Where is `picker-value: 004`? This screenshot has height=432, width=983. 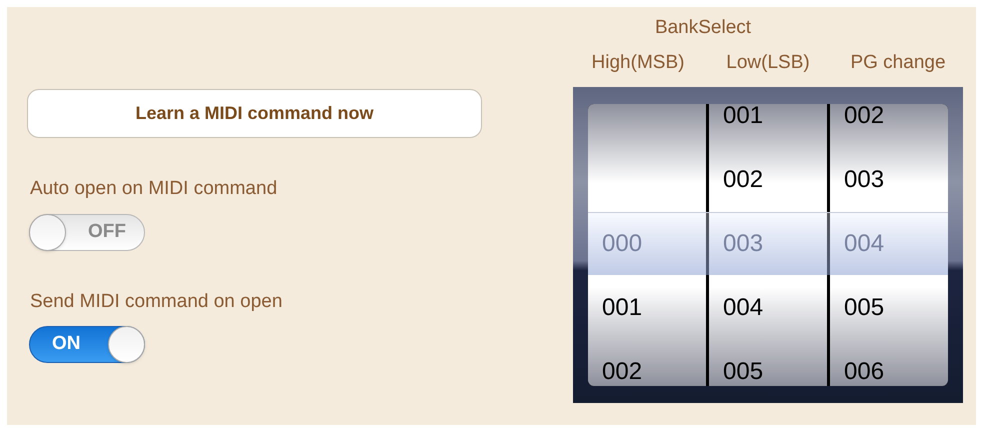 picker-value: 004 is located at coordinates (743, 308).